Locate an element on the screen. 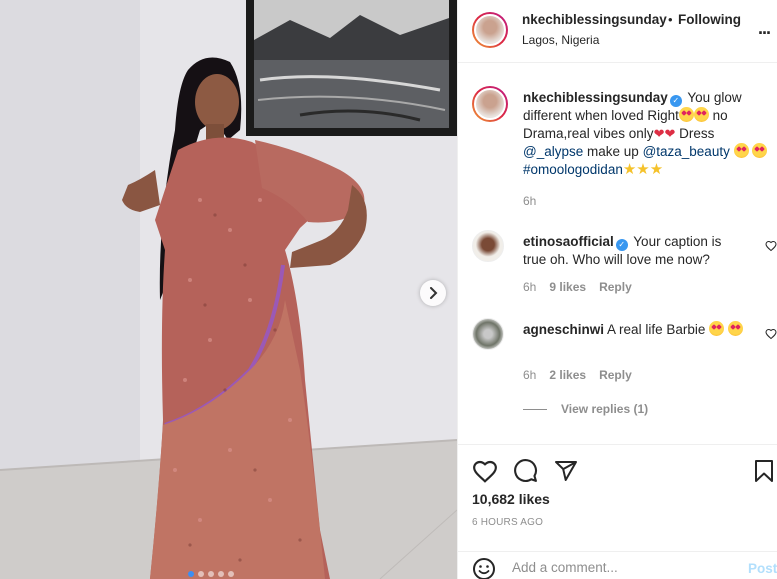 This screenshot has width=777, height=579. replies-divider is located at coordinates (535, 409).